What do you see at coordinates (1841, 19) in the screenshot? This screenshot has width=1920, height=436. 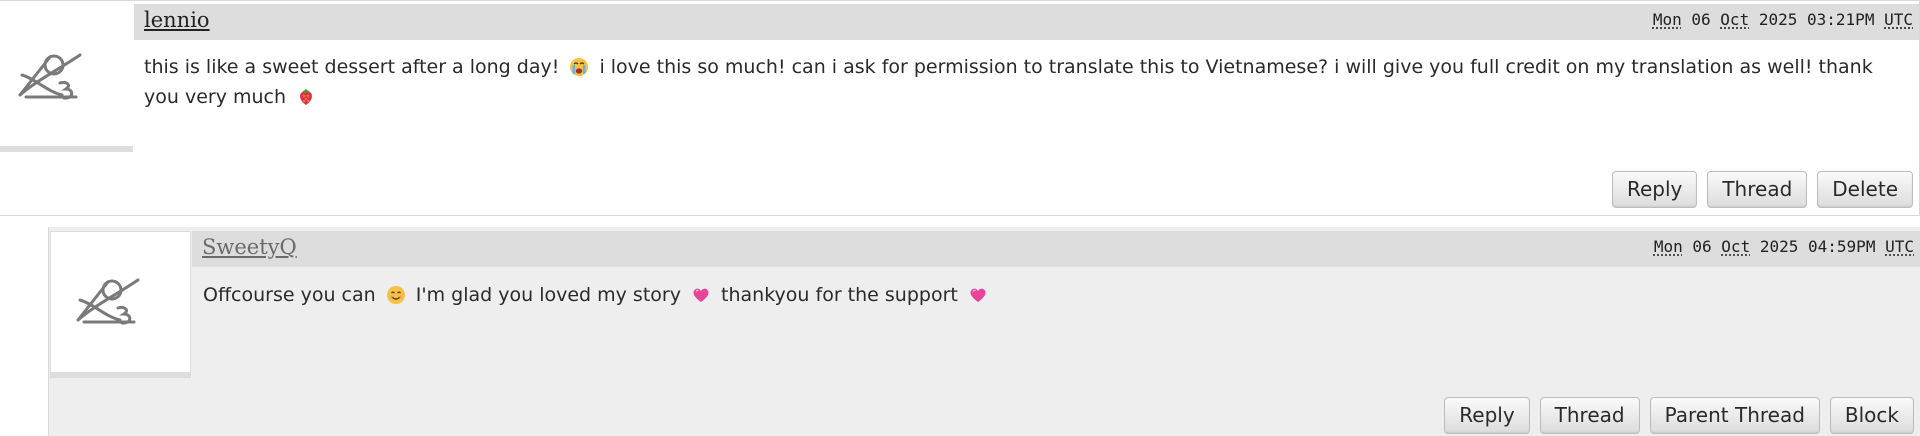 I see `time: 03:21PM` at bounding box center [1841, 19].